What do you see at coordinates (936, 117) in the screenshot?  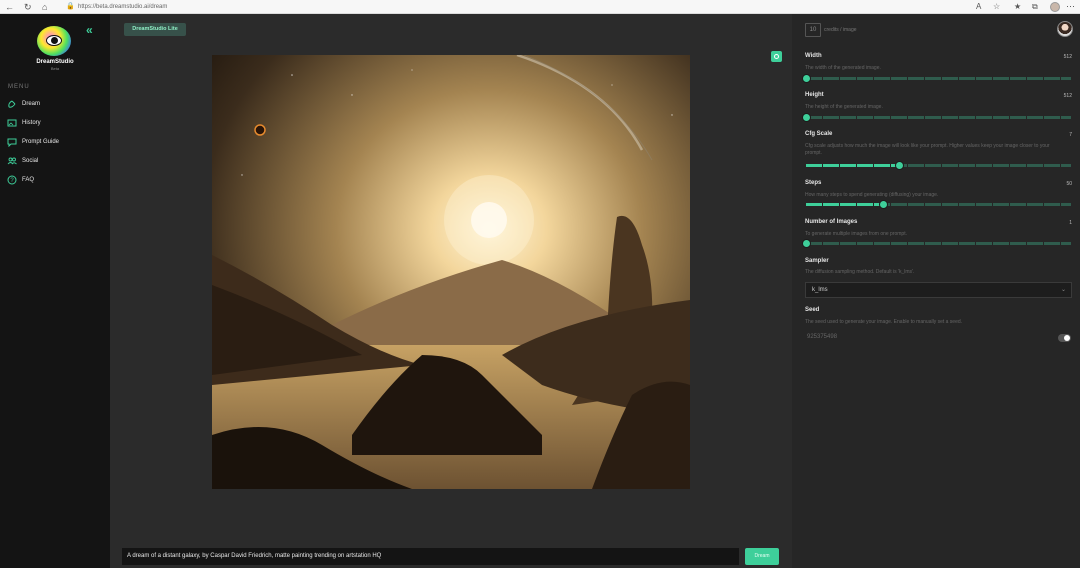 I see `height-slider` at bounding box center [936, 117].